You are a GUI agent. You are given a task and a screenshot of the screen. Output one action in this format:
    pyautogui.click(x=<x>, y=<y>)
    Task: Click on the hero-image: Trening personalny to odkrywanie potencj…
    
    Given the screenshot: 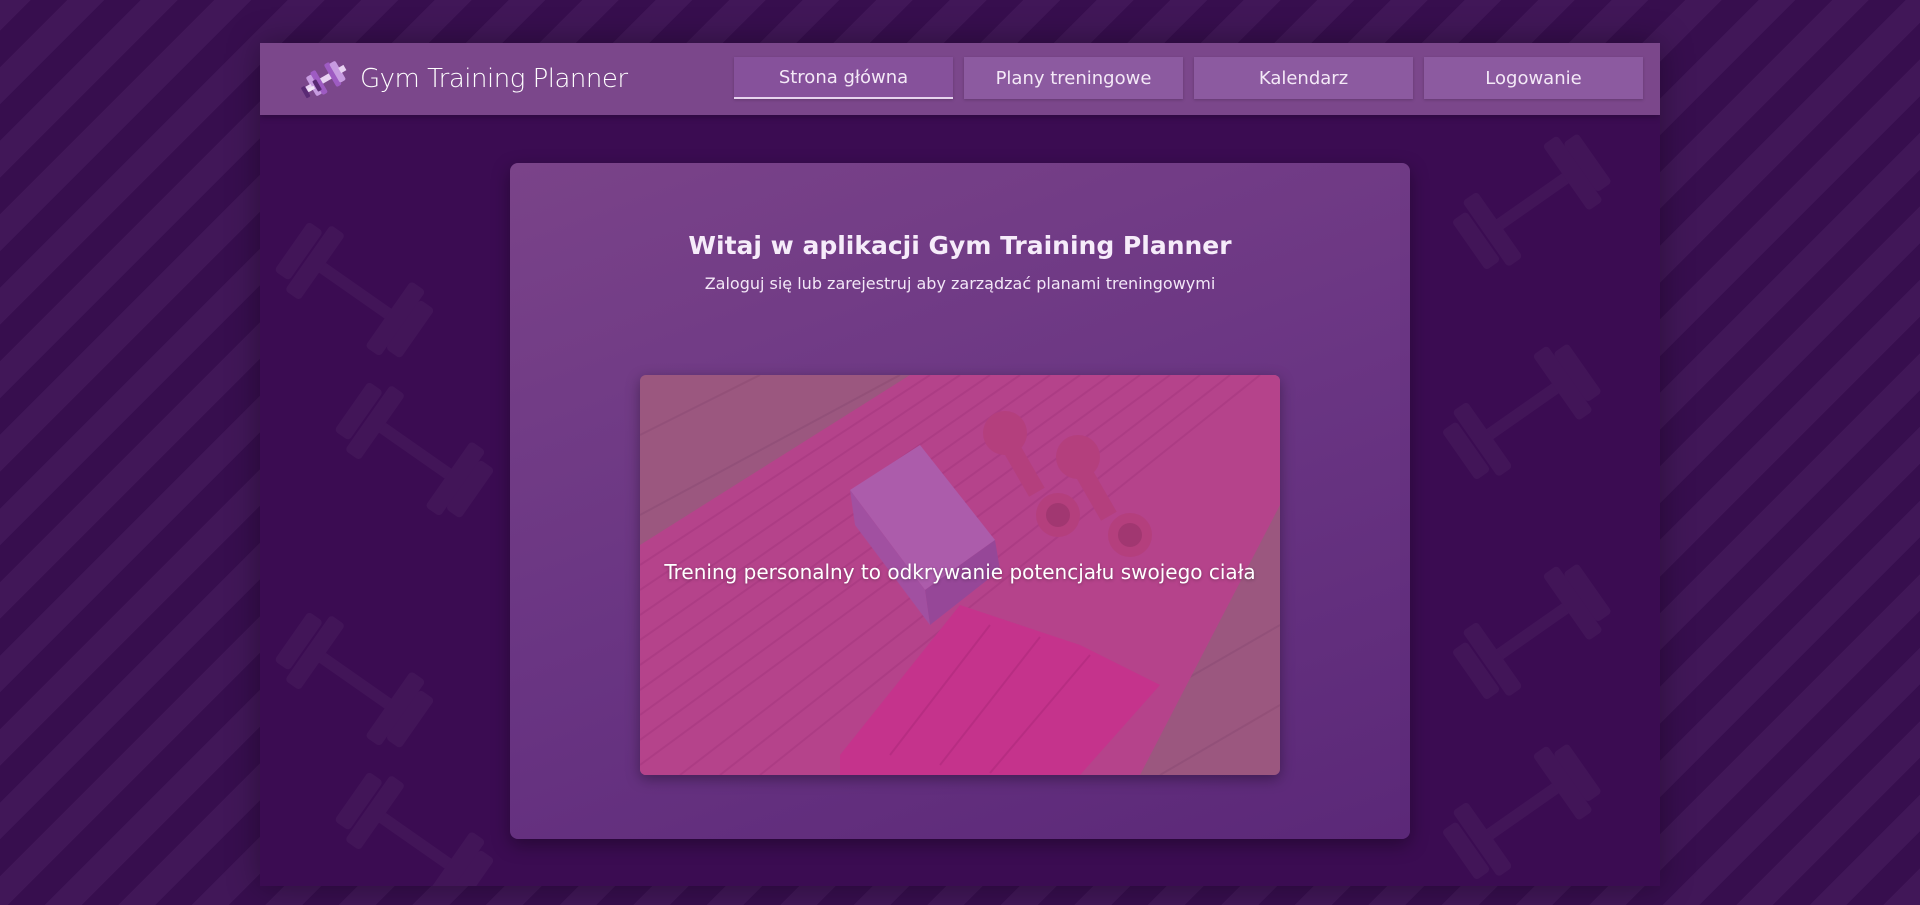 What is the action you would take?
    pyautogui.click(x=960, y=575)
    